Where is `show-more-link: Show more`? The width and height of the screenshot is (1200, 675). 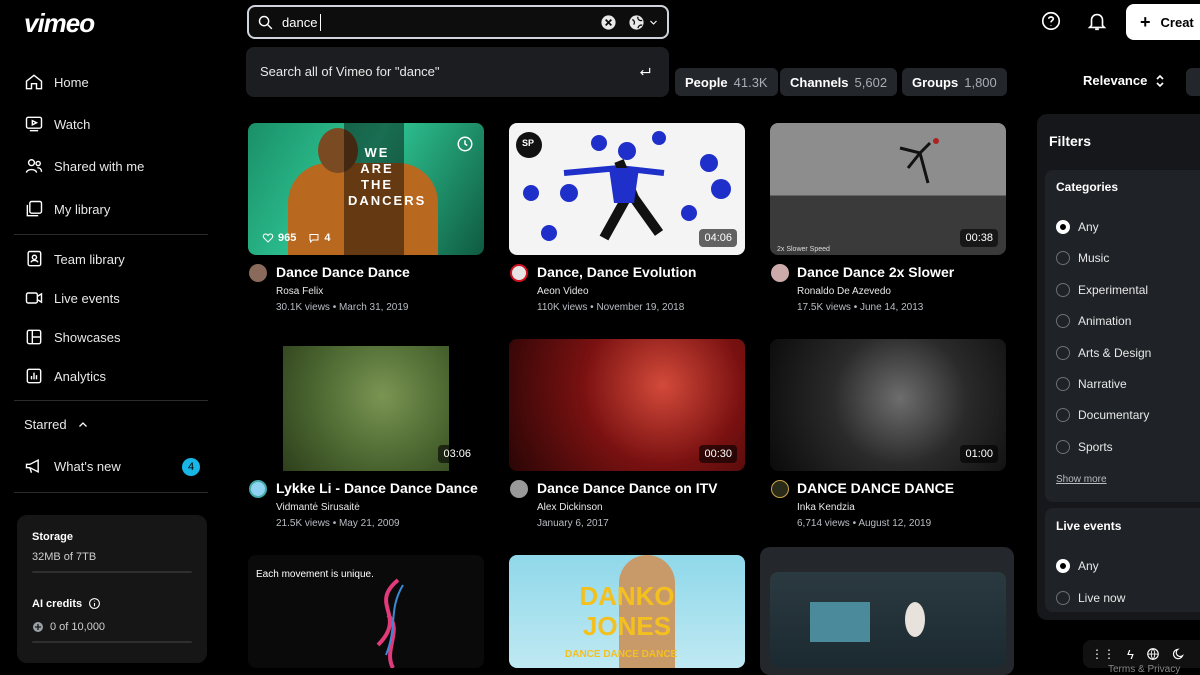 show-more-link: Show more is located at coordinates (1081, 479).